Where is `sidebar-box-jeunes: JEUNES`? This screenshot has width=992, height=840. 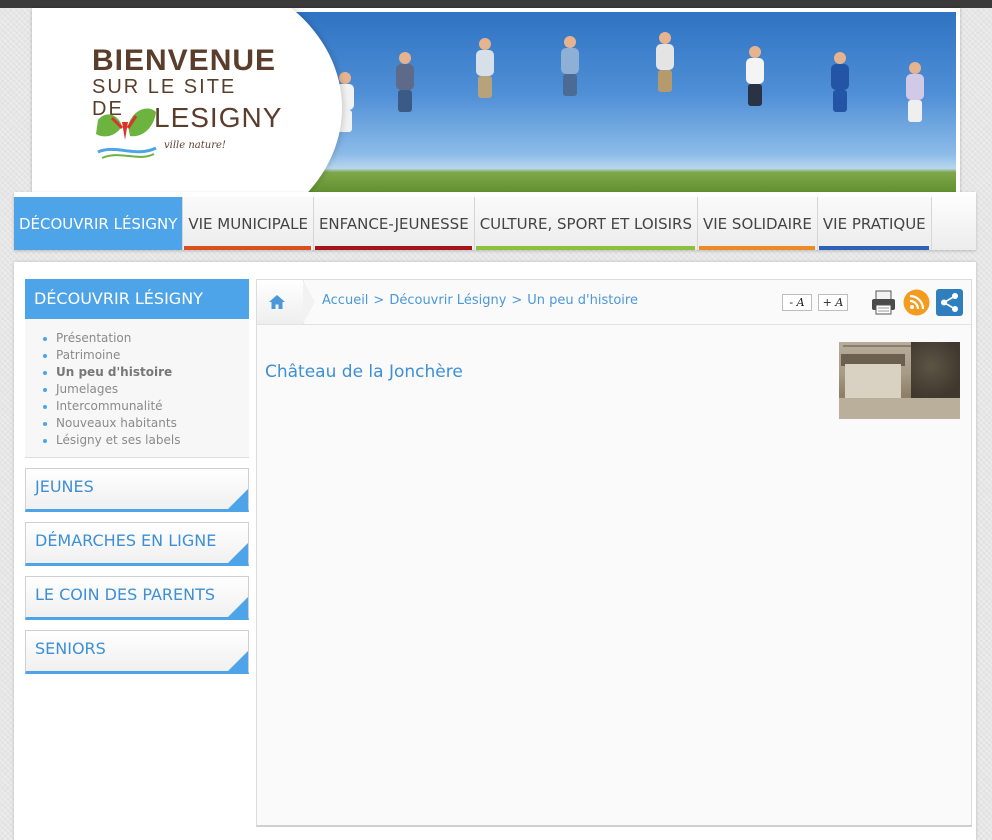
sidebar-box-jeunes: JEUNES is located at coordinates (137, 490).